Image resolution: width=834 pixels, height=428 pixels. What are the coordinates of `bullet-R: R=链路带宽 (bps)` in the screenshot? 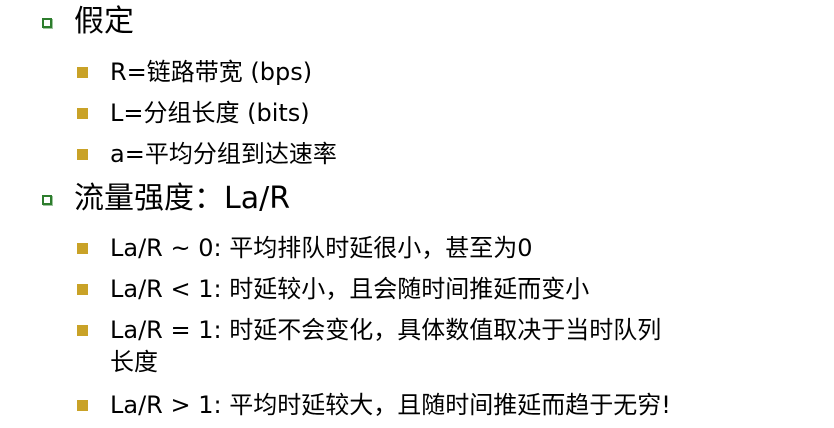 It's located at (211, 72).